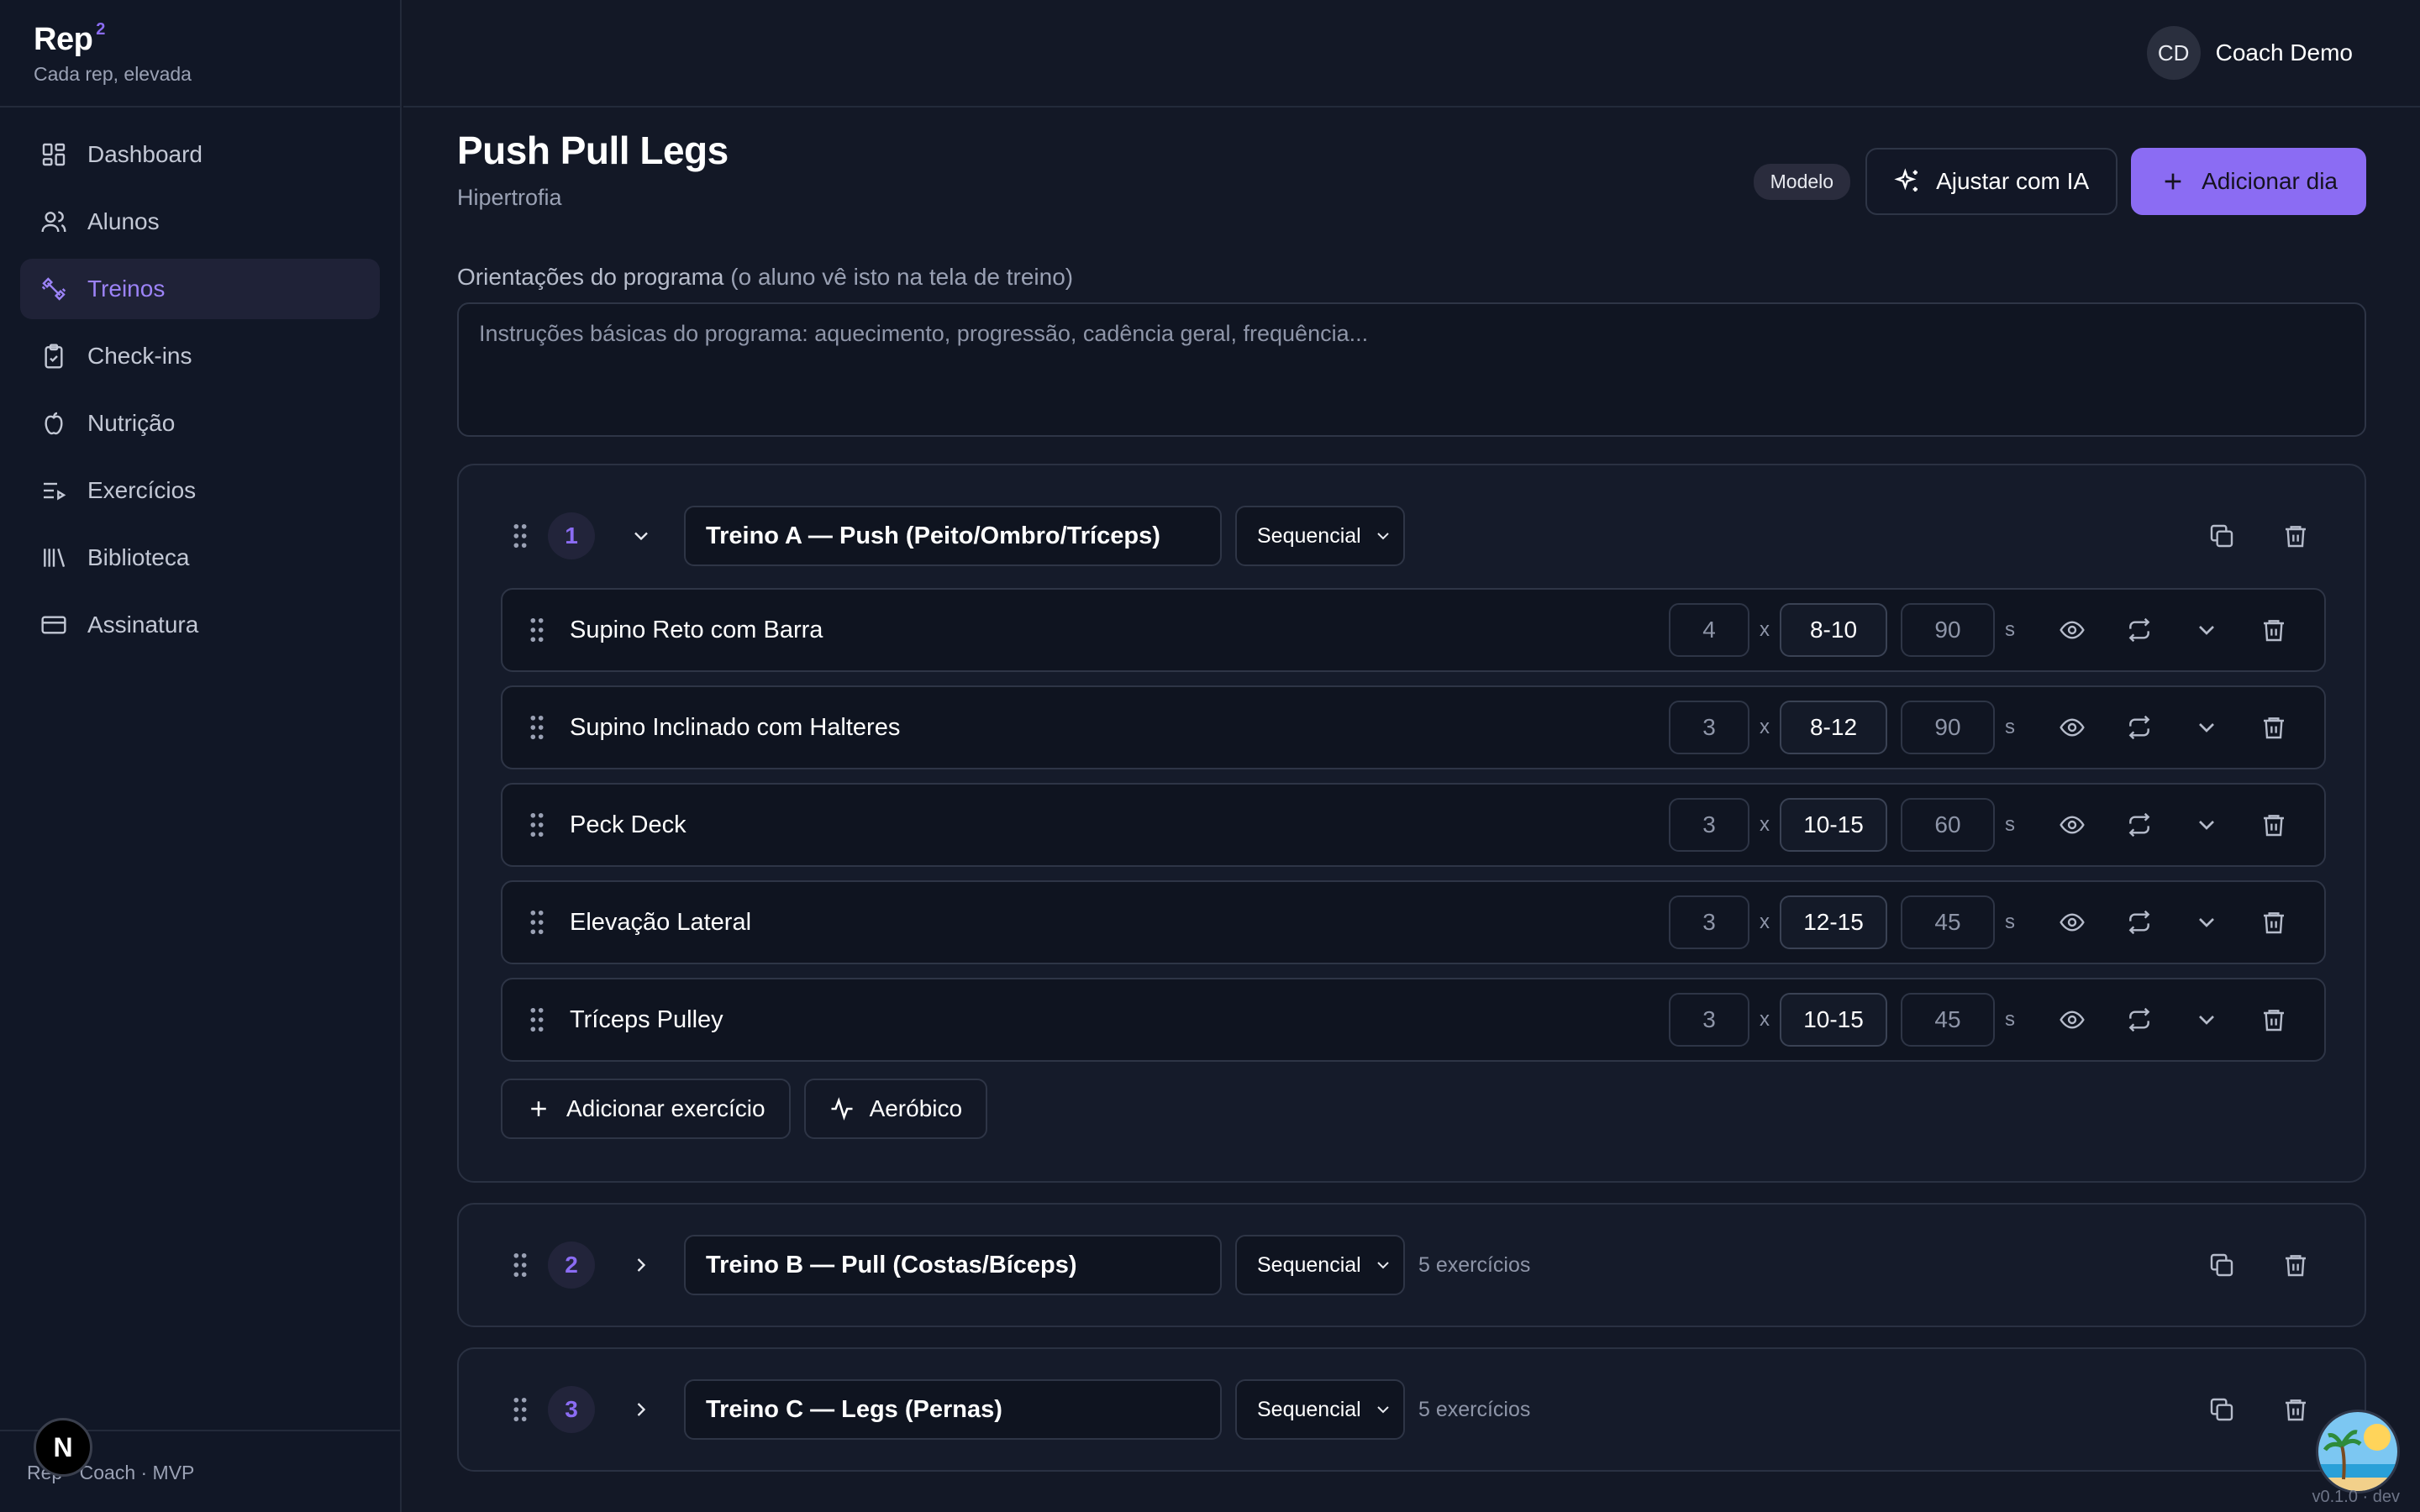 The image size is (2420, 1512). Describe the element at coordinates (696, 630) in the screenshot. I see `exercise-name: Supino Reto com Barra` at that location.